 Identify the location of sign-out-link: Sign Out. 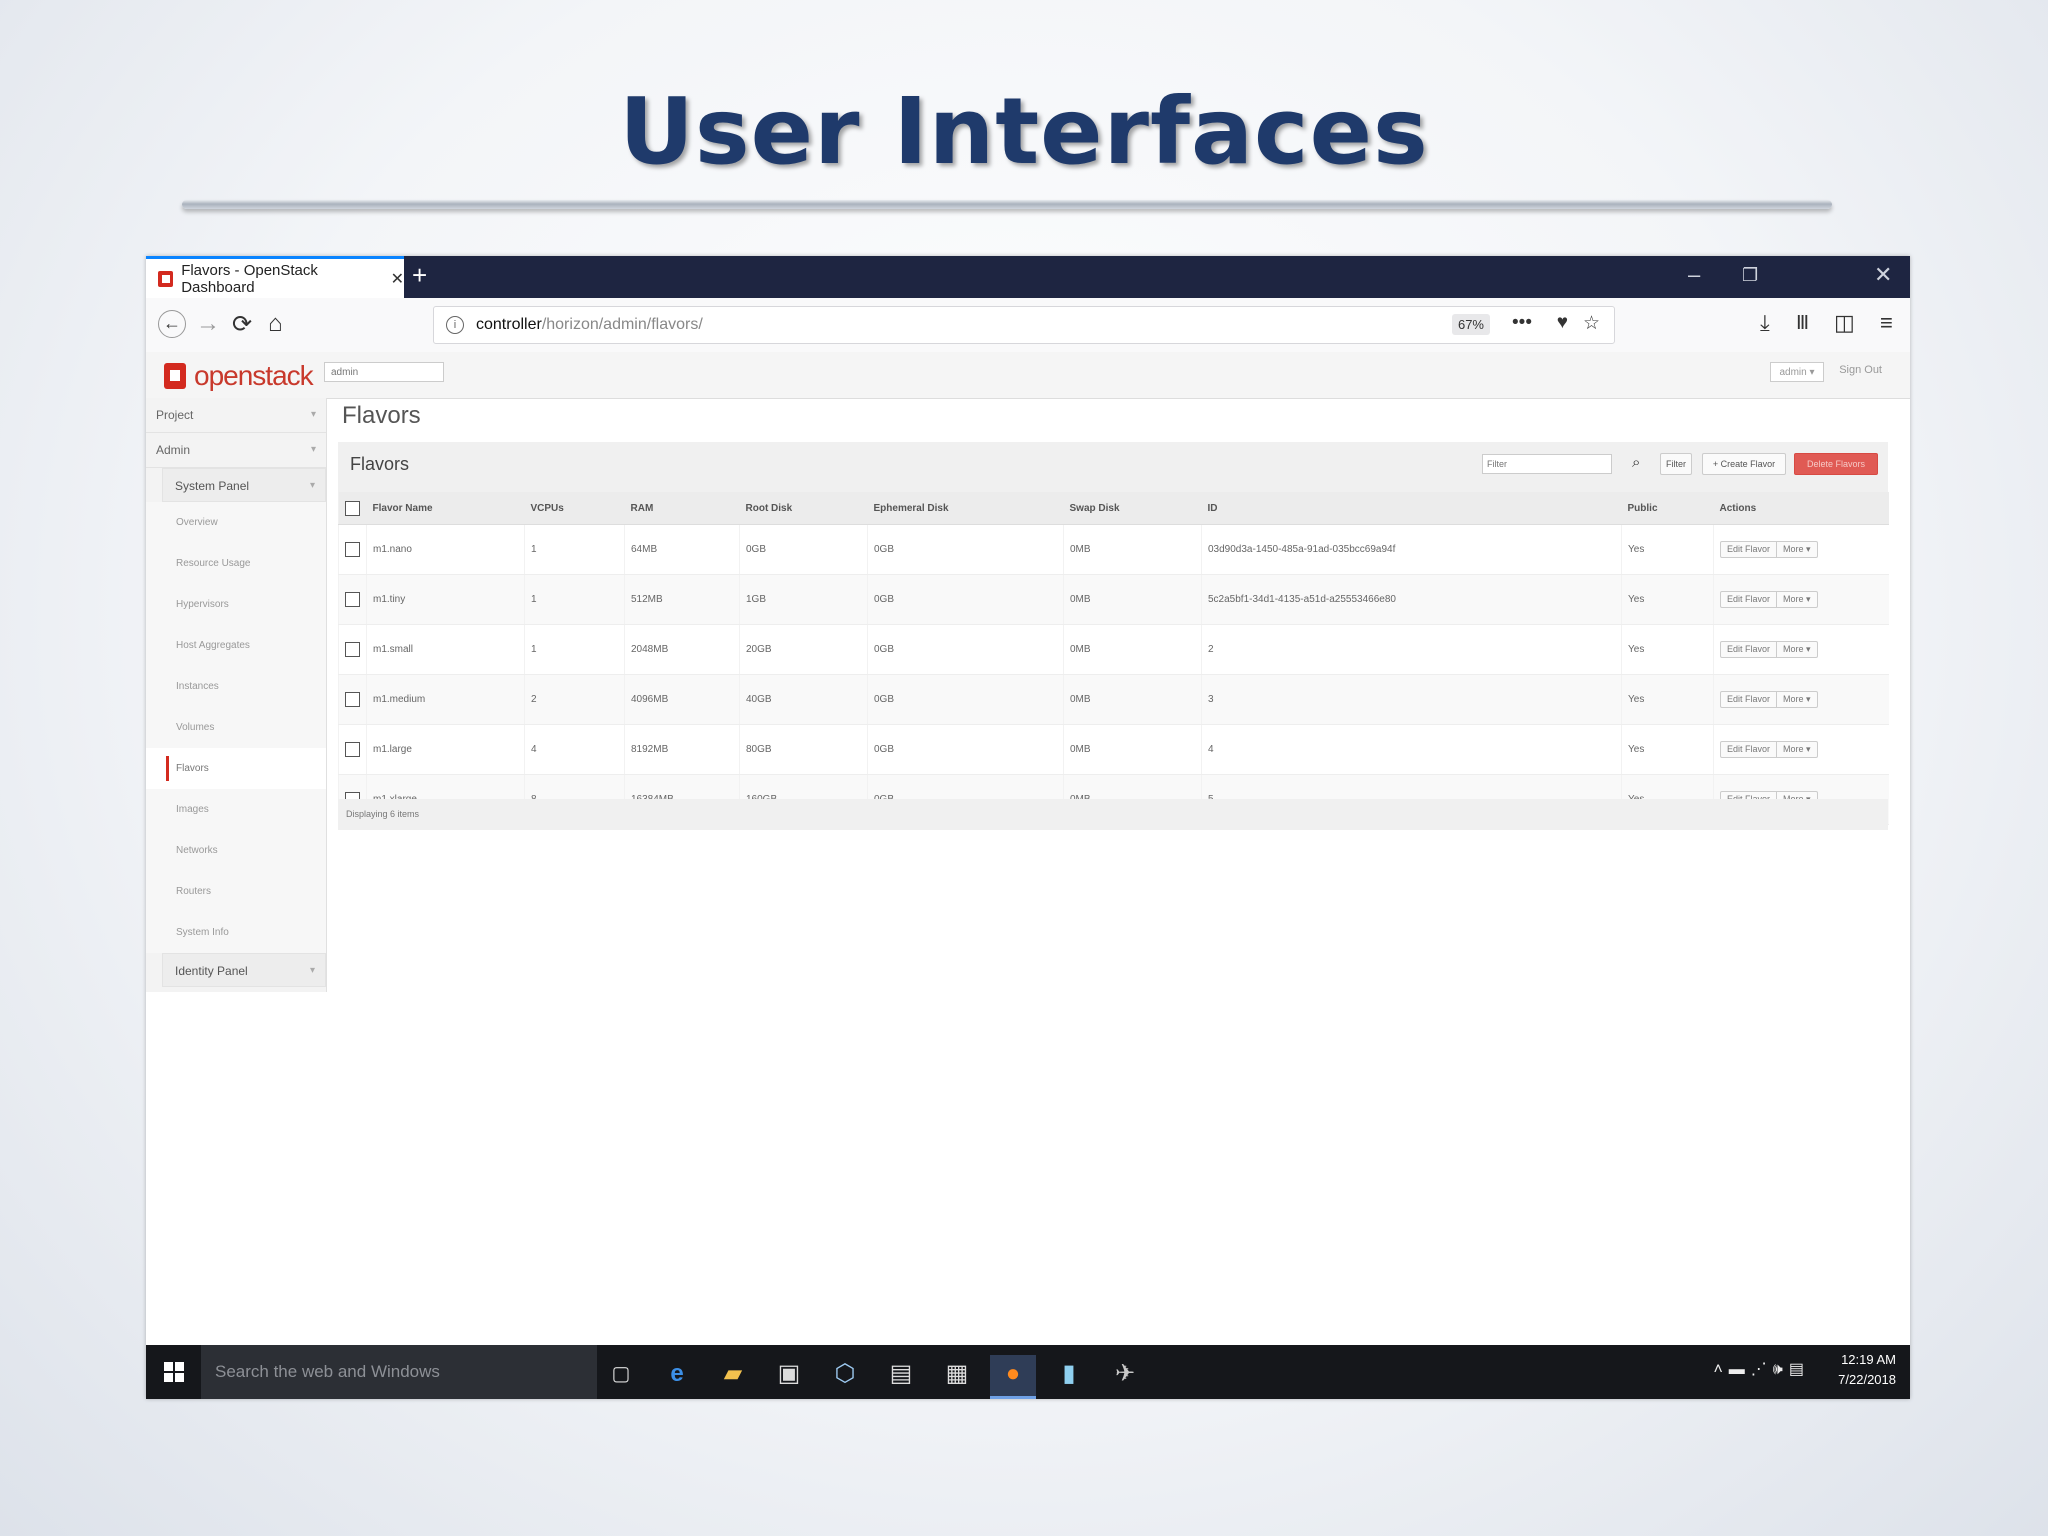
(1860, 370).